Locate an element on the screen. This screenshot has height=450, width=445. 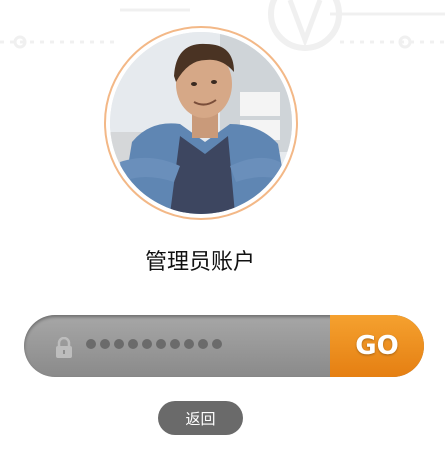
back-button: 返回 is located at coordinates (200, 418).